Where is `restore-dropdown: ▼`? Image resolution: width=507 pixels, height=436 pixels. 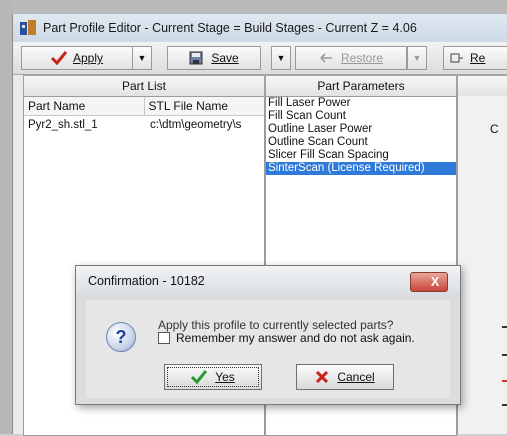 restore-dropdown: ▼ is located at coordinates (417, 58).